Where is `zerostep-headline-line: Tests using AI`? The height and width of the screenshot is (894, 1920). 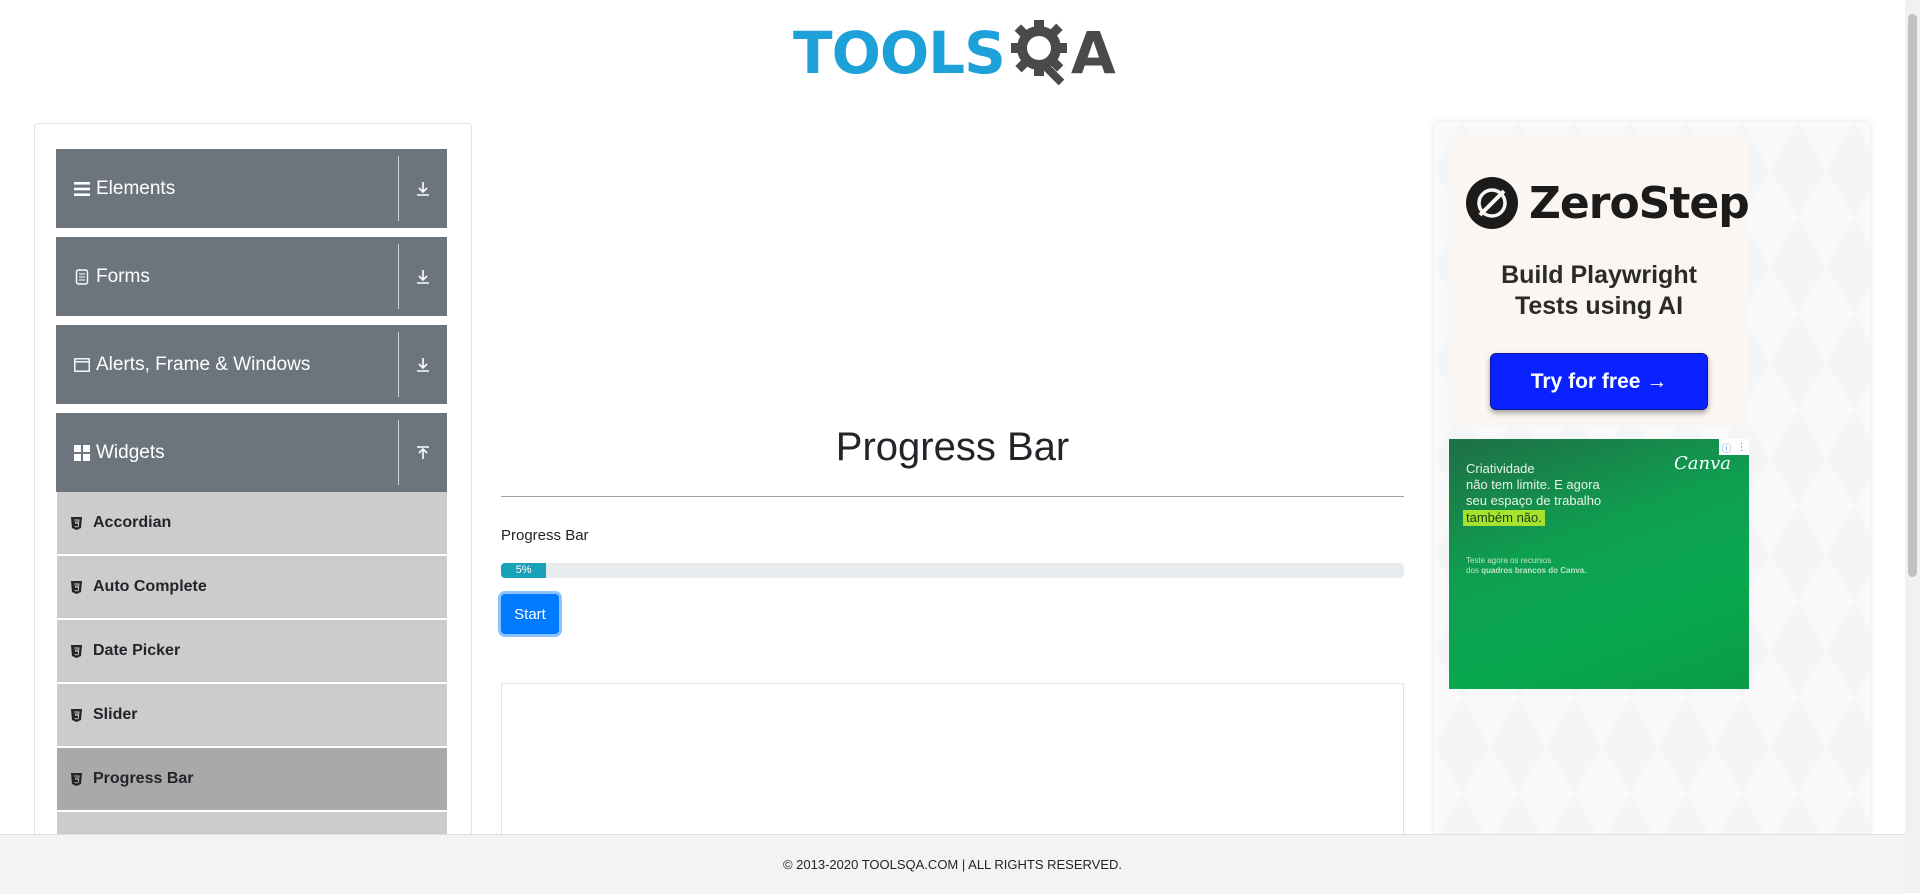
zerostep-headline-line: Tests using AI is located at coordinates (1599, 306).